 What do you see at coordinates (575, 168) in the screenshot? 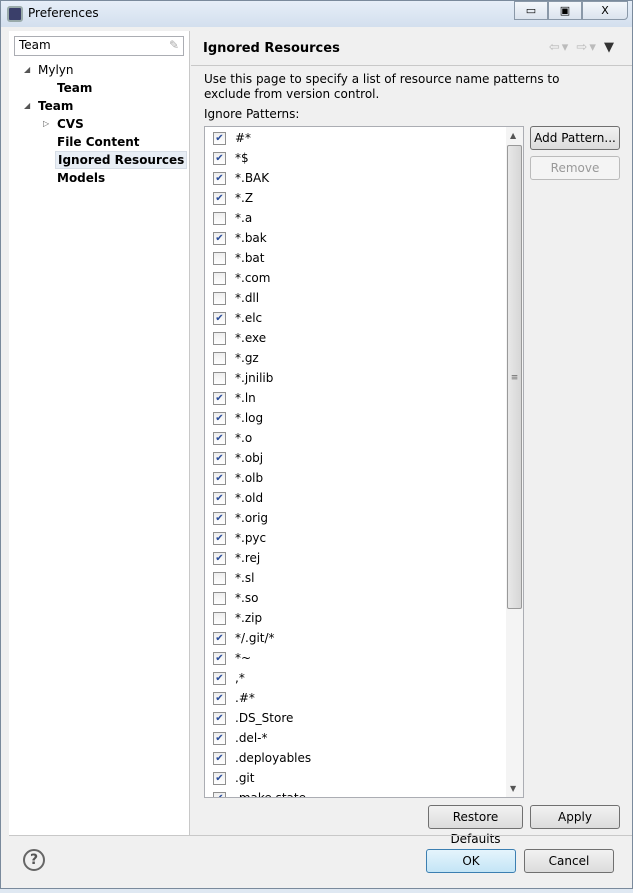
I see `remove-button: Remove` at bounding box center [575, 168].